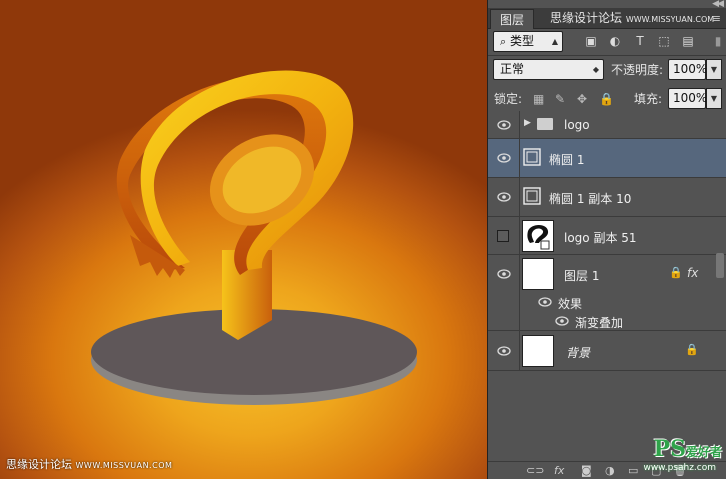 This screenshot has width=726, height=479. Describe the element at coordinates (39, 464) in the screenshot. I see `watermark-left-text: 思缘设计论坛` at that location.